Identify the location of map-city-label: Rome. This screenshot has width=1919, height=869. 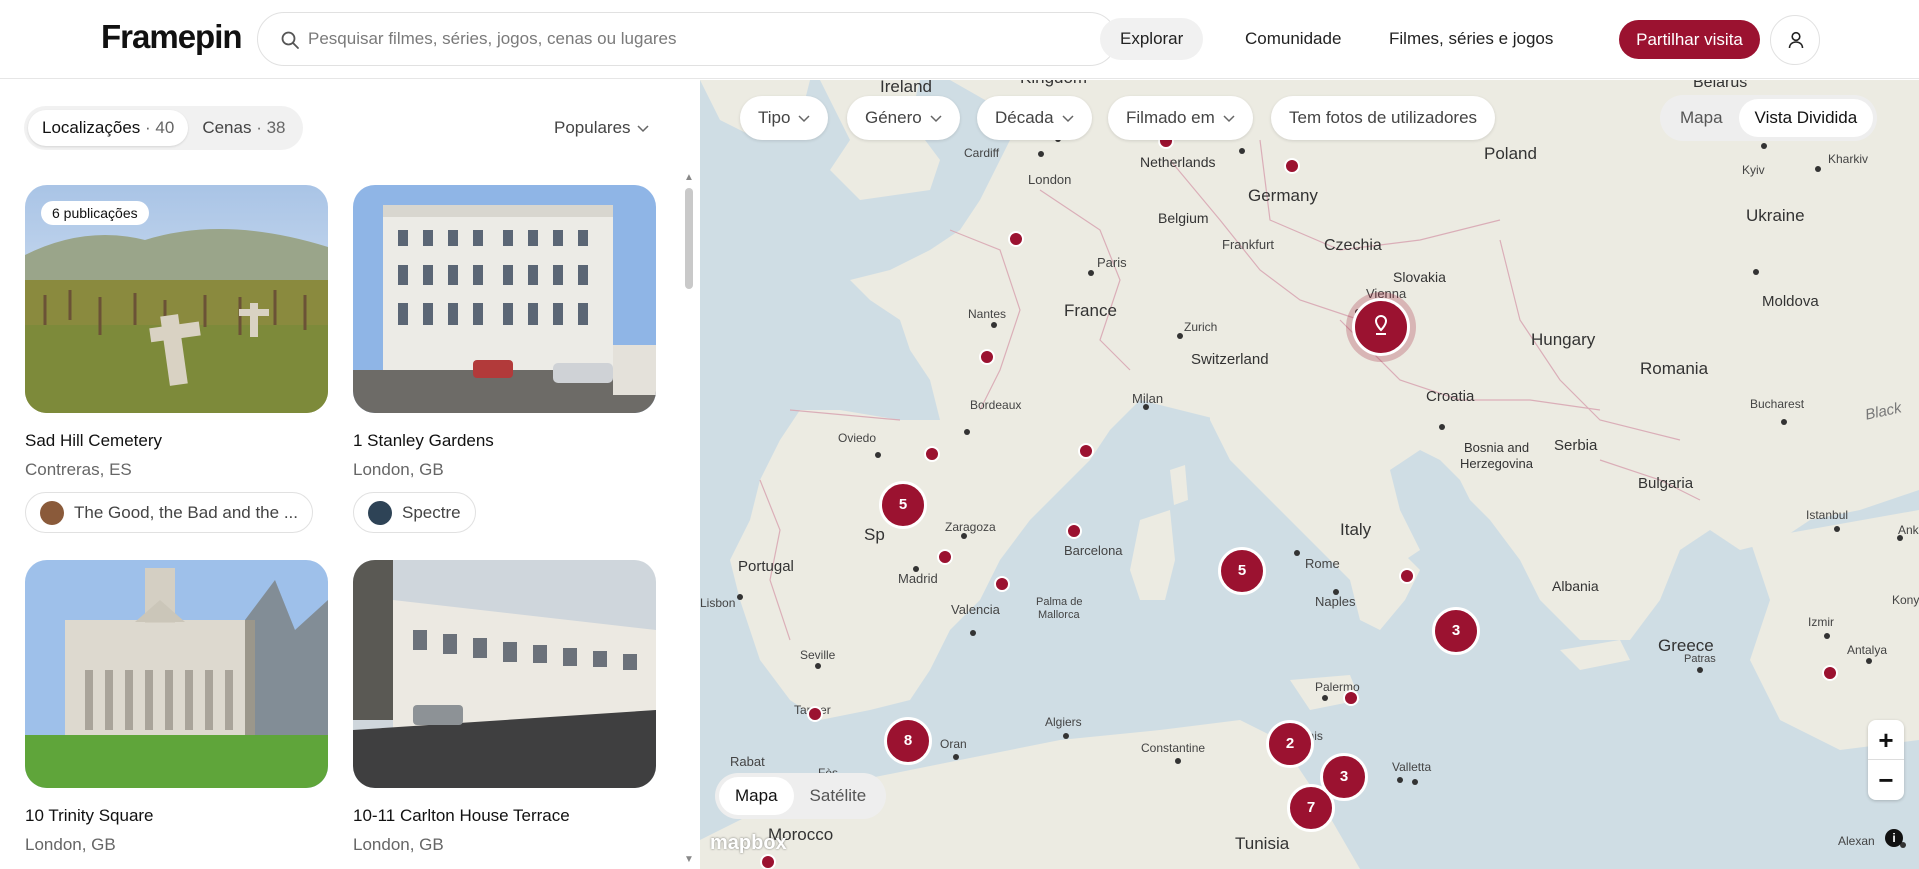
(1322, 563).